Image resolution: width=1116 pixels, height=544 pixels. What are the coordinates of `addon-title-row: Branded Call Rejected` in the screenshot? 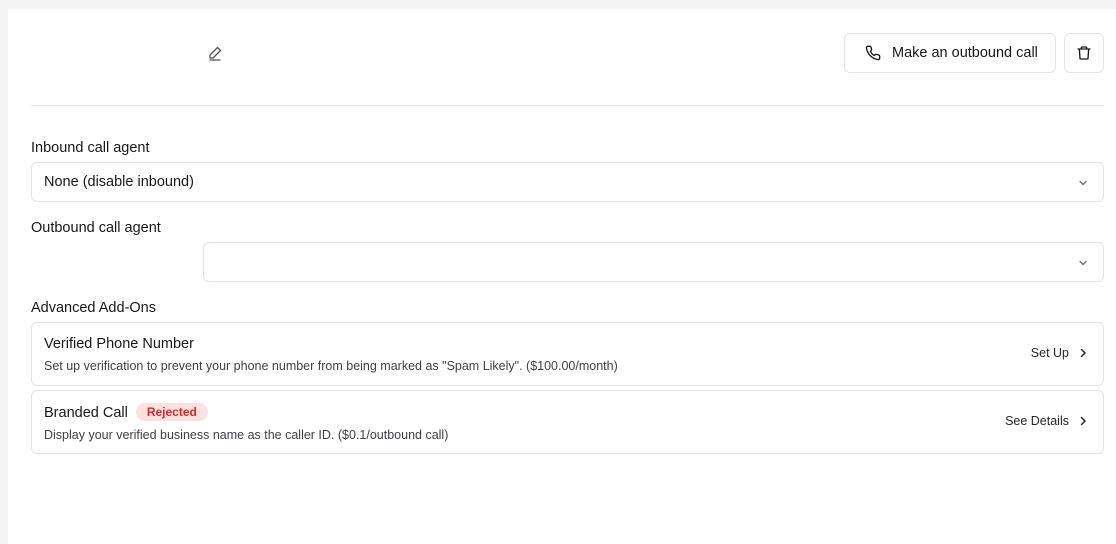 It's located at (126, 412).